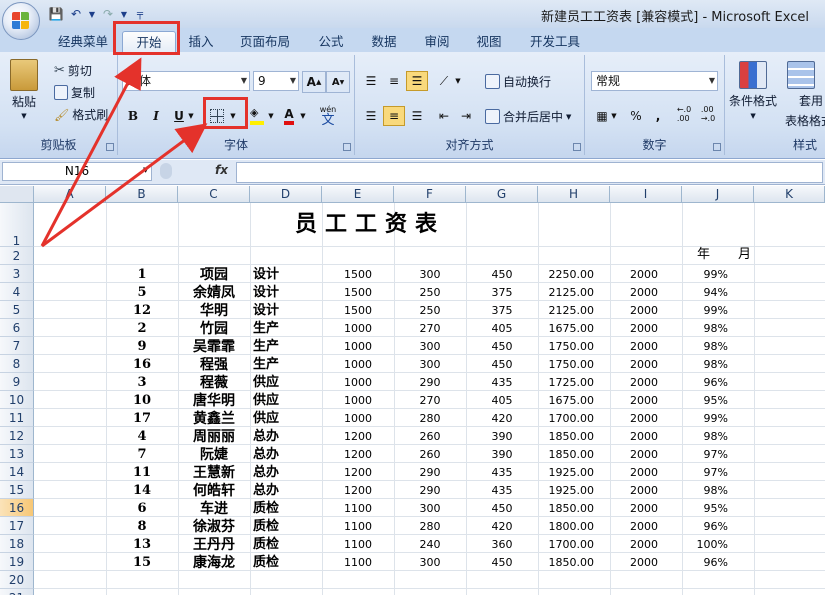 The width and height of the screenshot is (825, 595). What do you see at coordinates (286, 194) in the screenshot?
I see `column-header-d: D` at bounding box center [286, 194].